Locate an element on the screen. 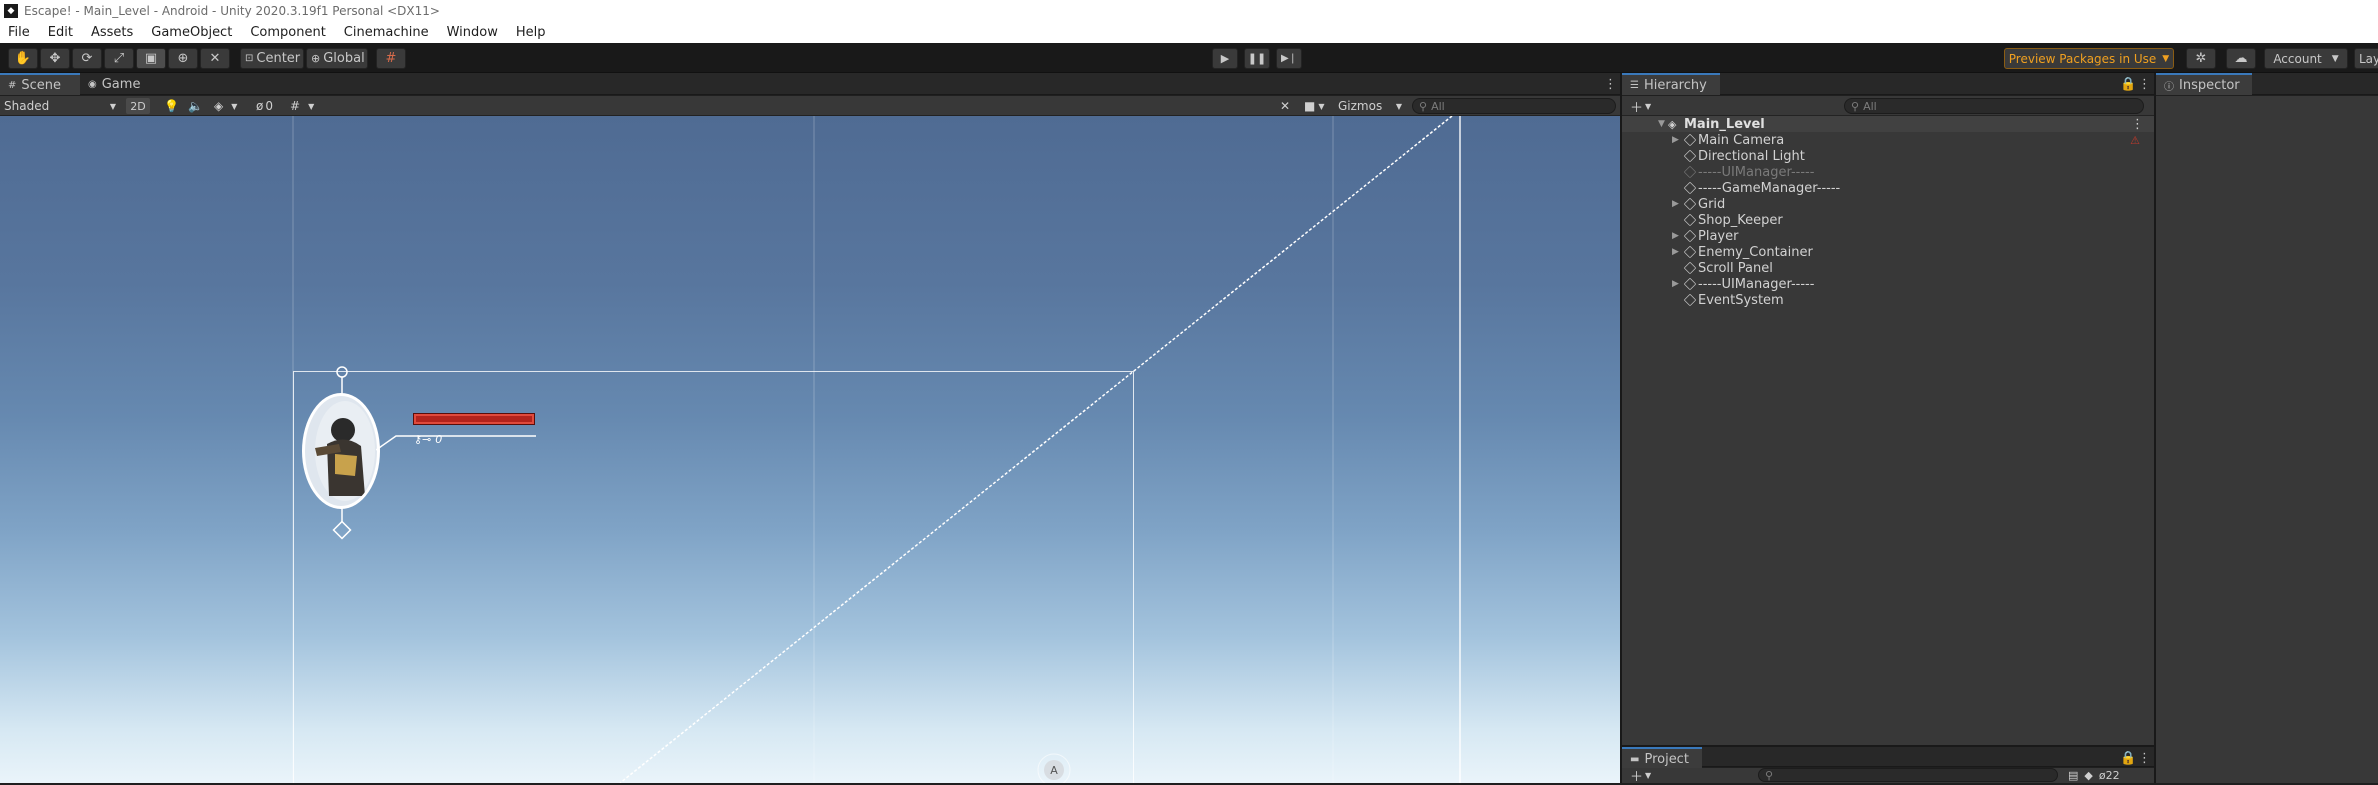 The height and width of the screenshot is (785, 2378). eye-slash-icon: ø is located at coordinates (2102, 775).